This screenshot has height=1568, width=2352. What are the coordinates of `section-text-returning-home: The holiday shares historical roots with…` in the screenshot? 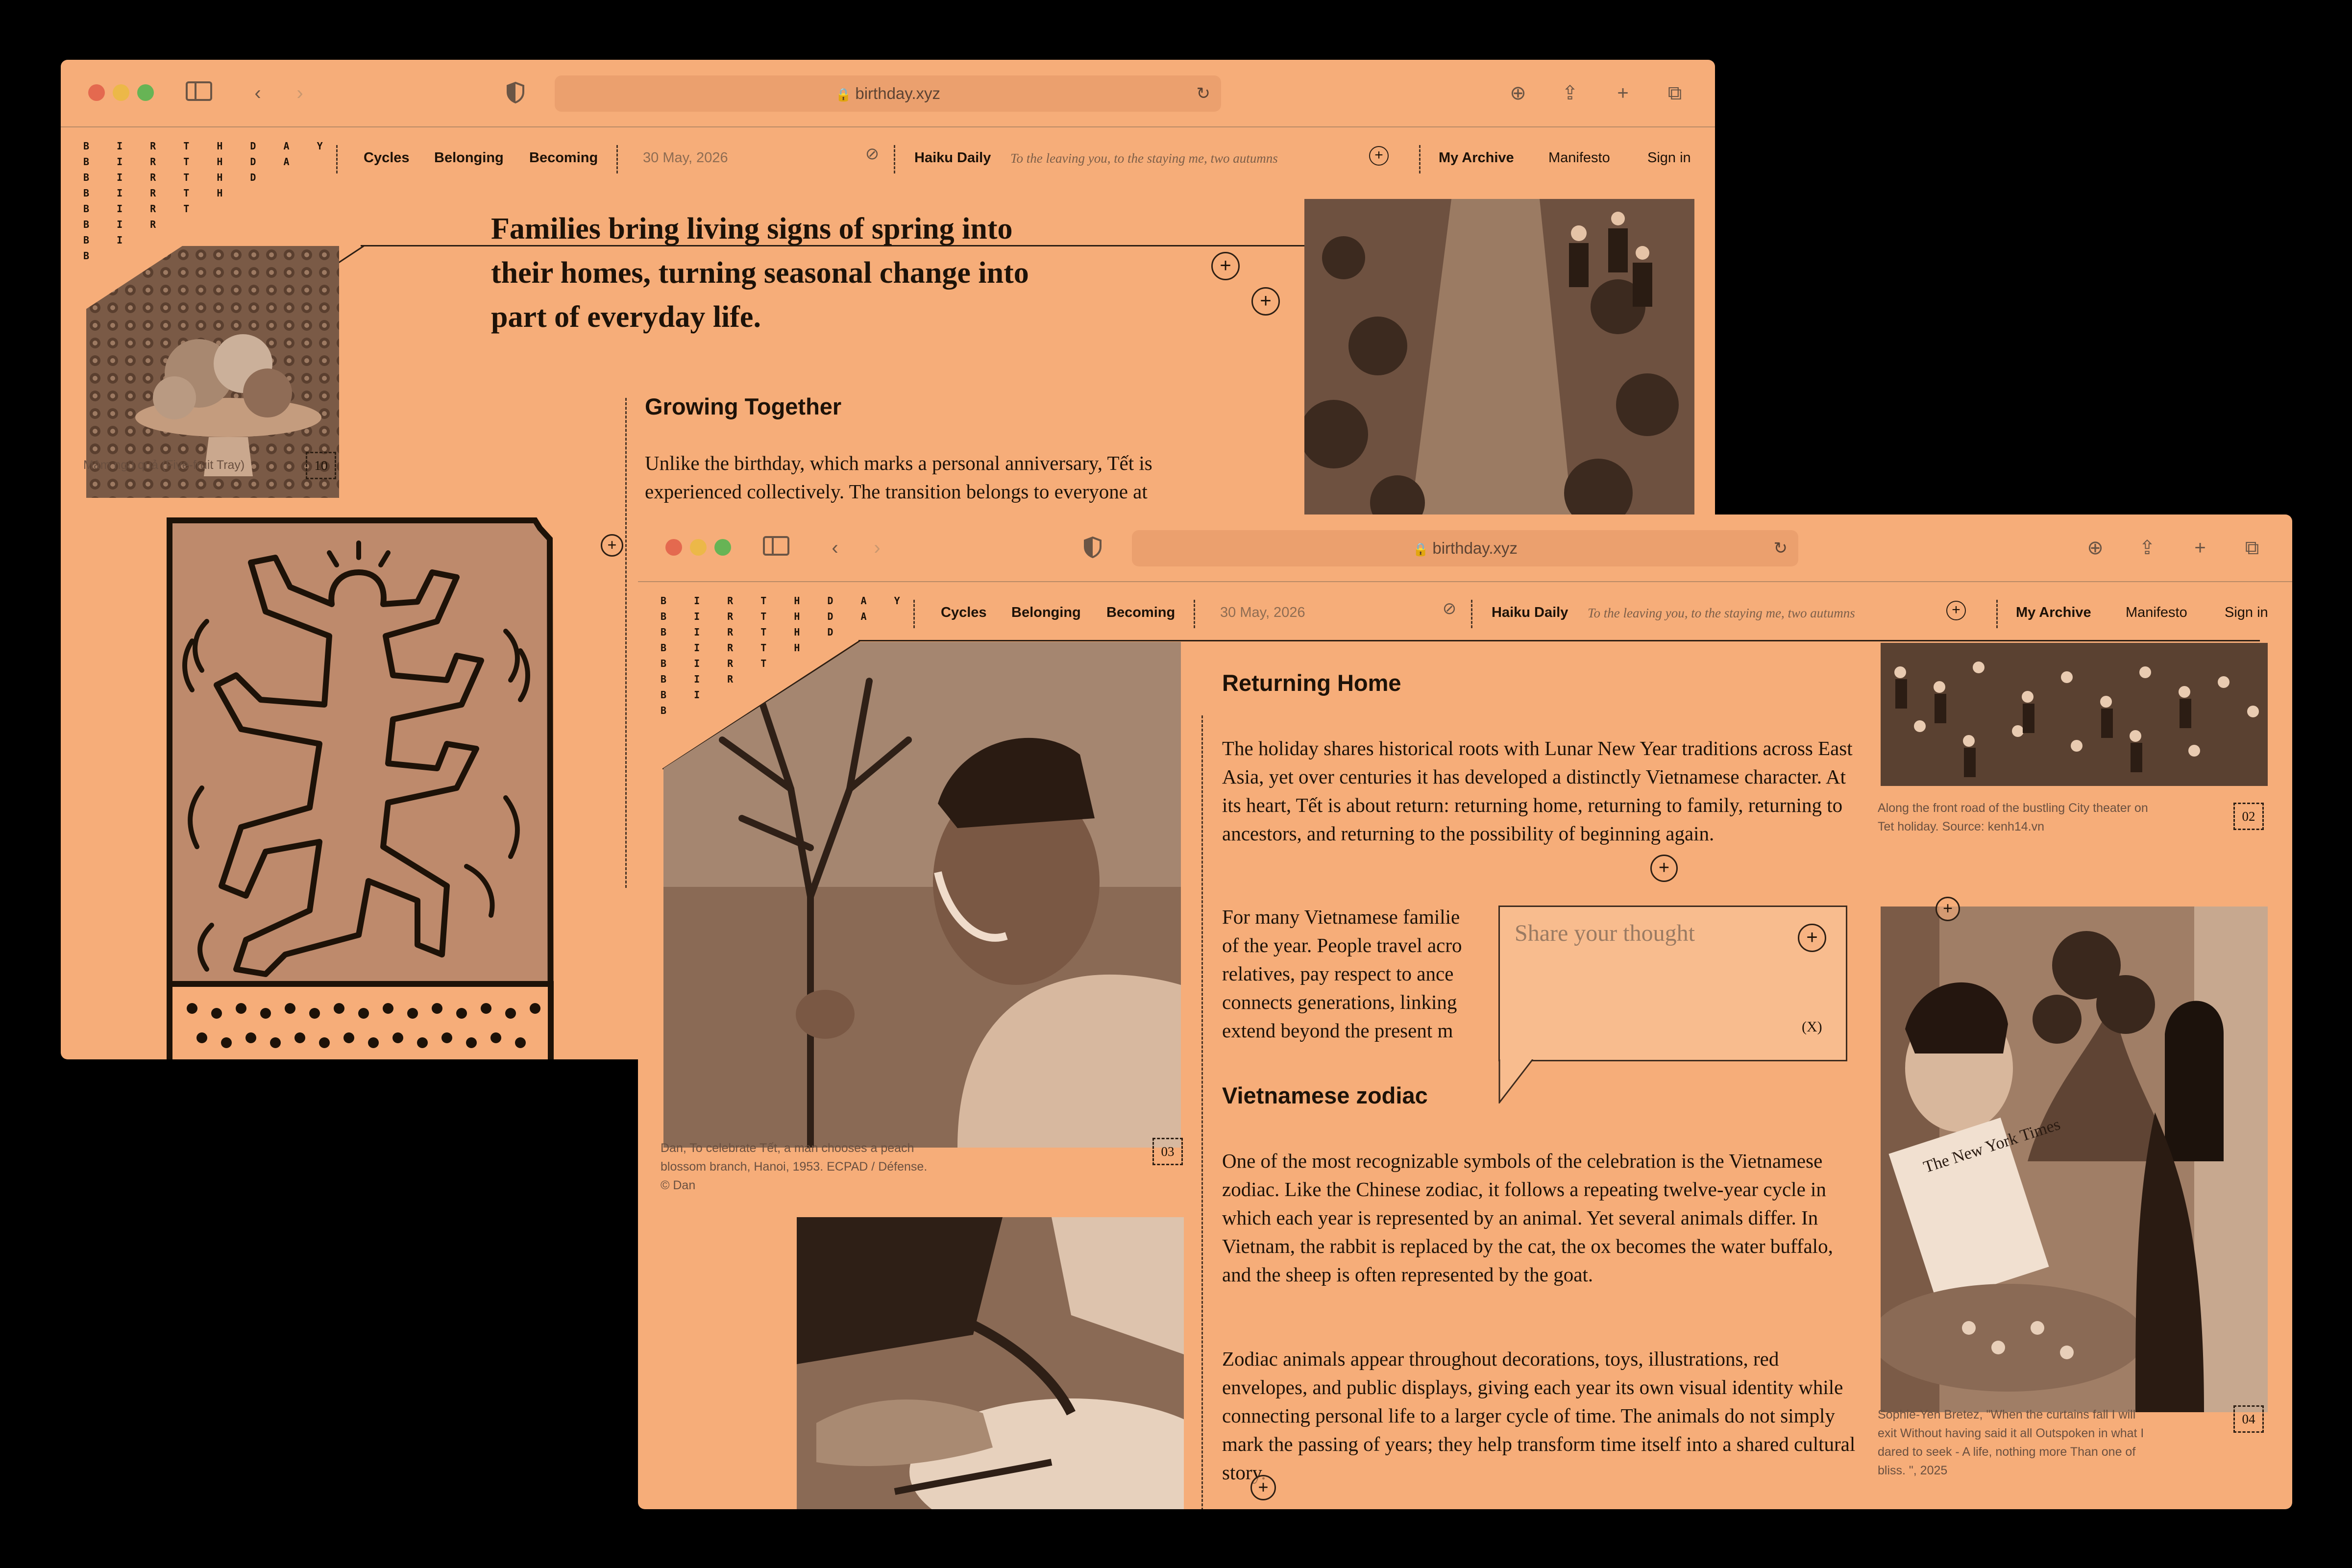 It's located at (1537, 791).